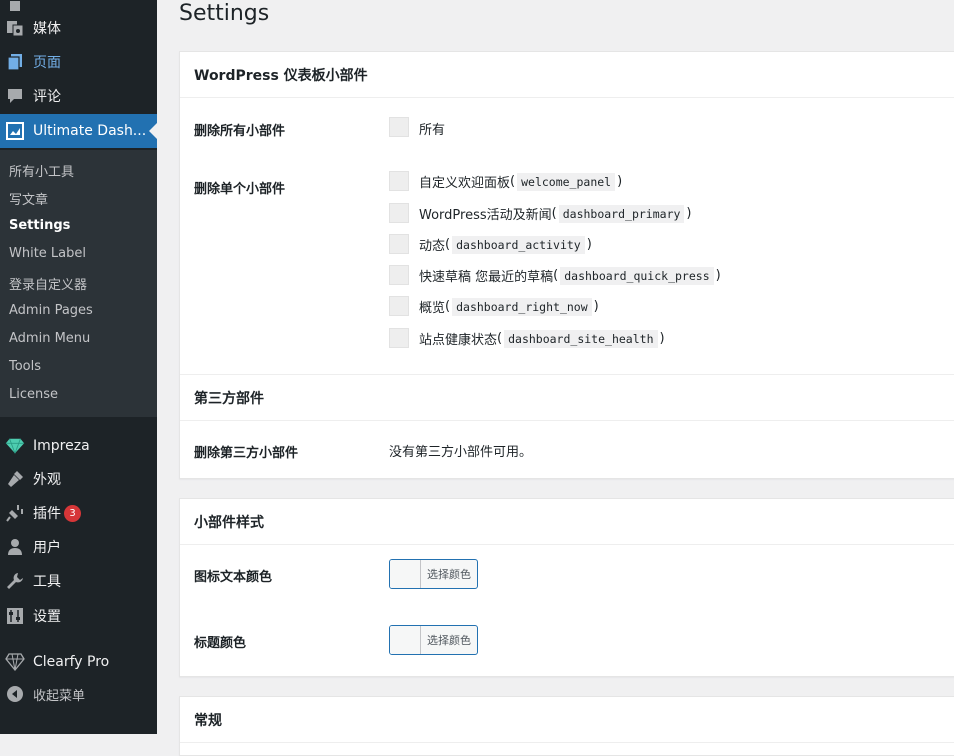 Image resolution: width=954 pixels, height=756 pixels. I want to click on remove-third-party-label: 删除第三方小部件, so click(246, 453).